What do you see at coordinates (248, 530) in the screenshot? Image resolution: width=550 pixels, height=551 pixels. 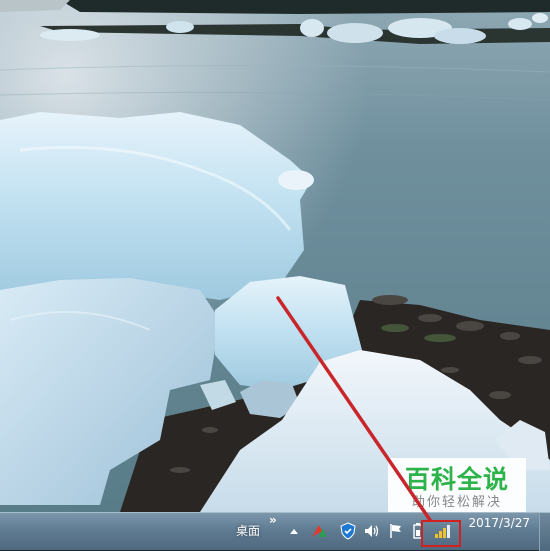 I see `desktop-toolbar-label: 桌面` at bounding box center [248, 530].